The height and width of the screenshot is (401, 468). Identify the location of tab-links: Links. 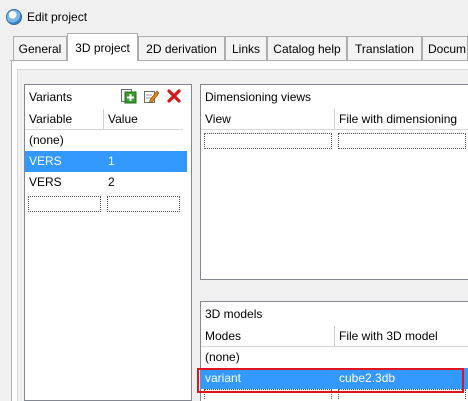
(246, 48).